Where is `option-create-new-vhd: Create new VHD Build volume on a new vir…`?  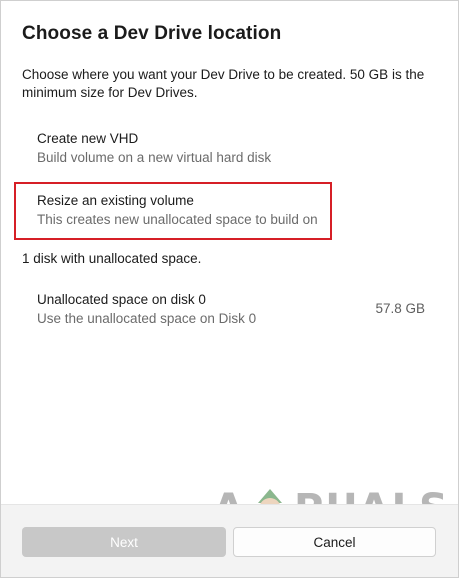
option-create-new-vhd: Create new VHD Build volume on a new vir… is located at coordinates (225, 147).